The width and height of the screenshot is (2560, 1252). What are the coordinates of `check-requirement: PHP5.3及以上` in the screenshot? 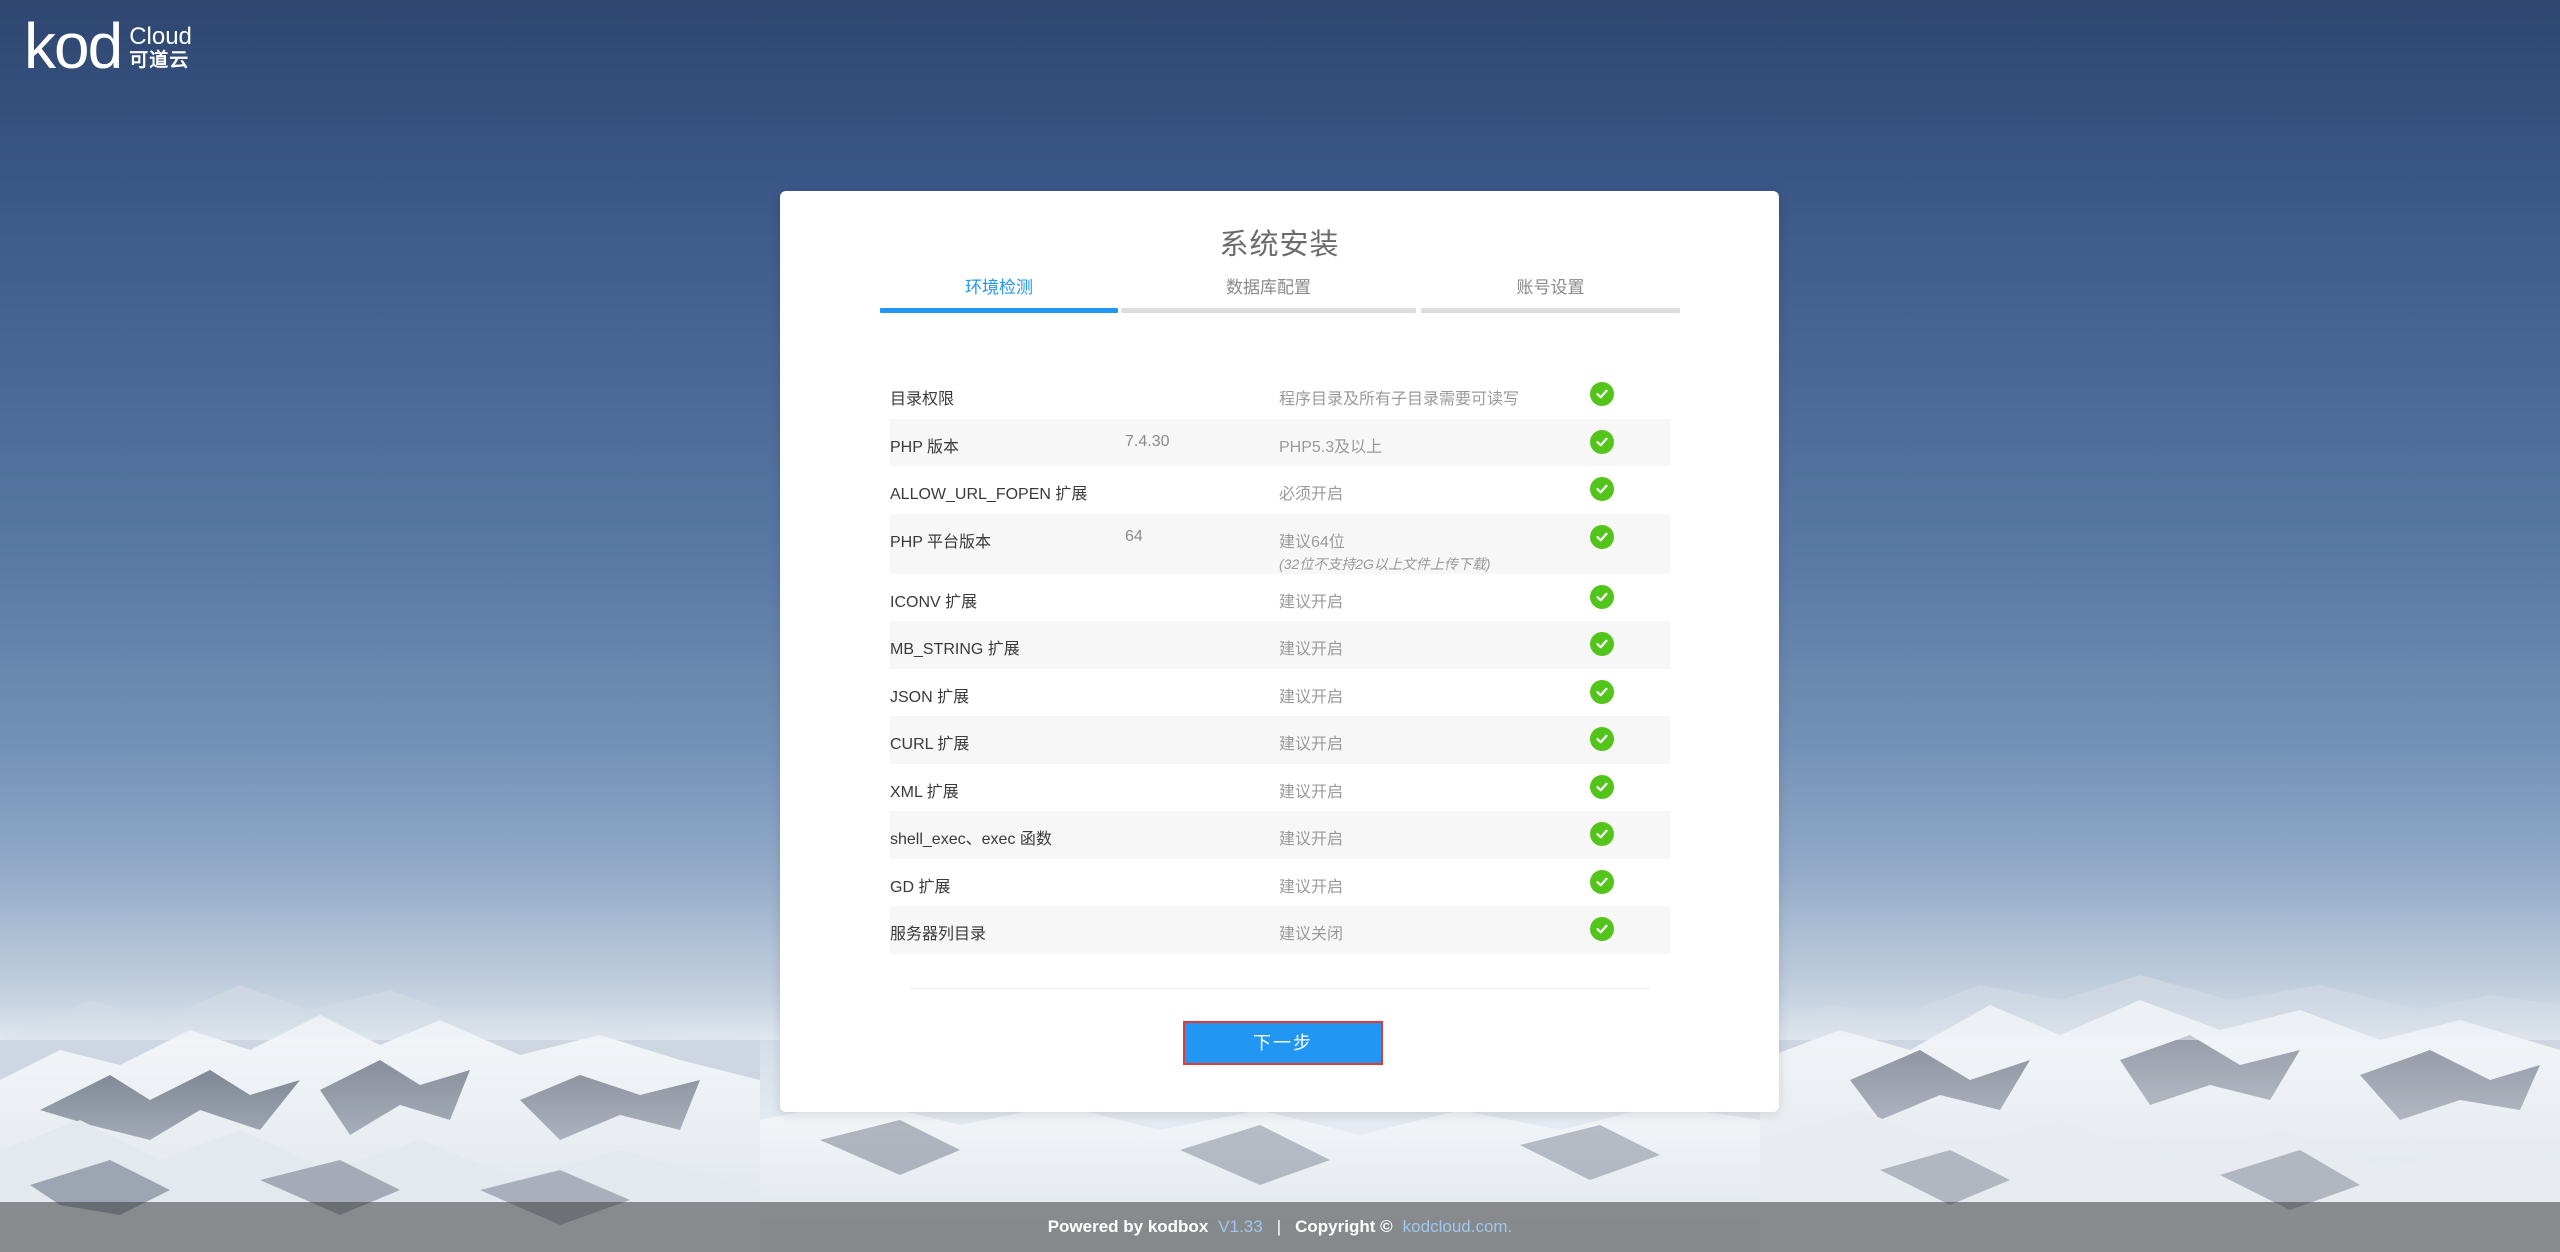 It's located at (1331, 447).